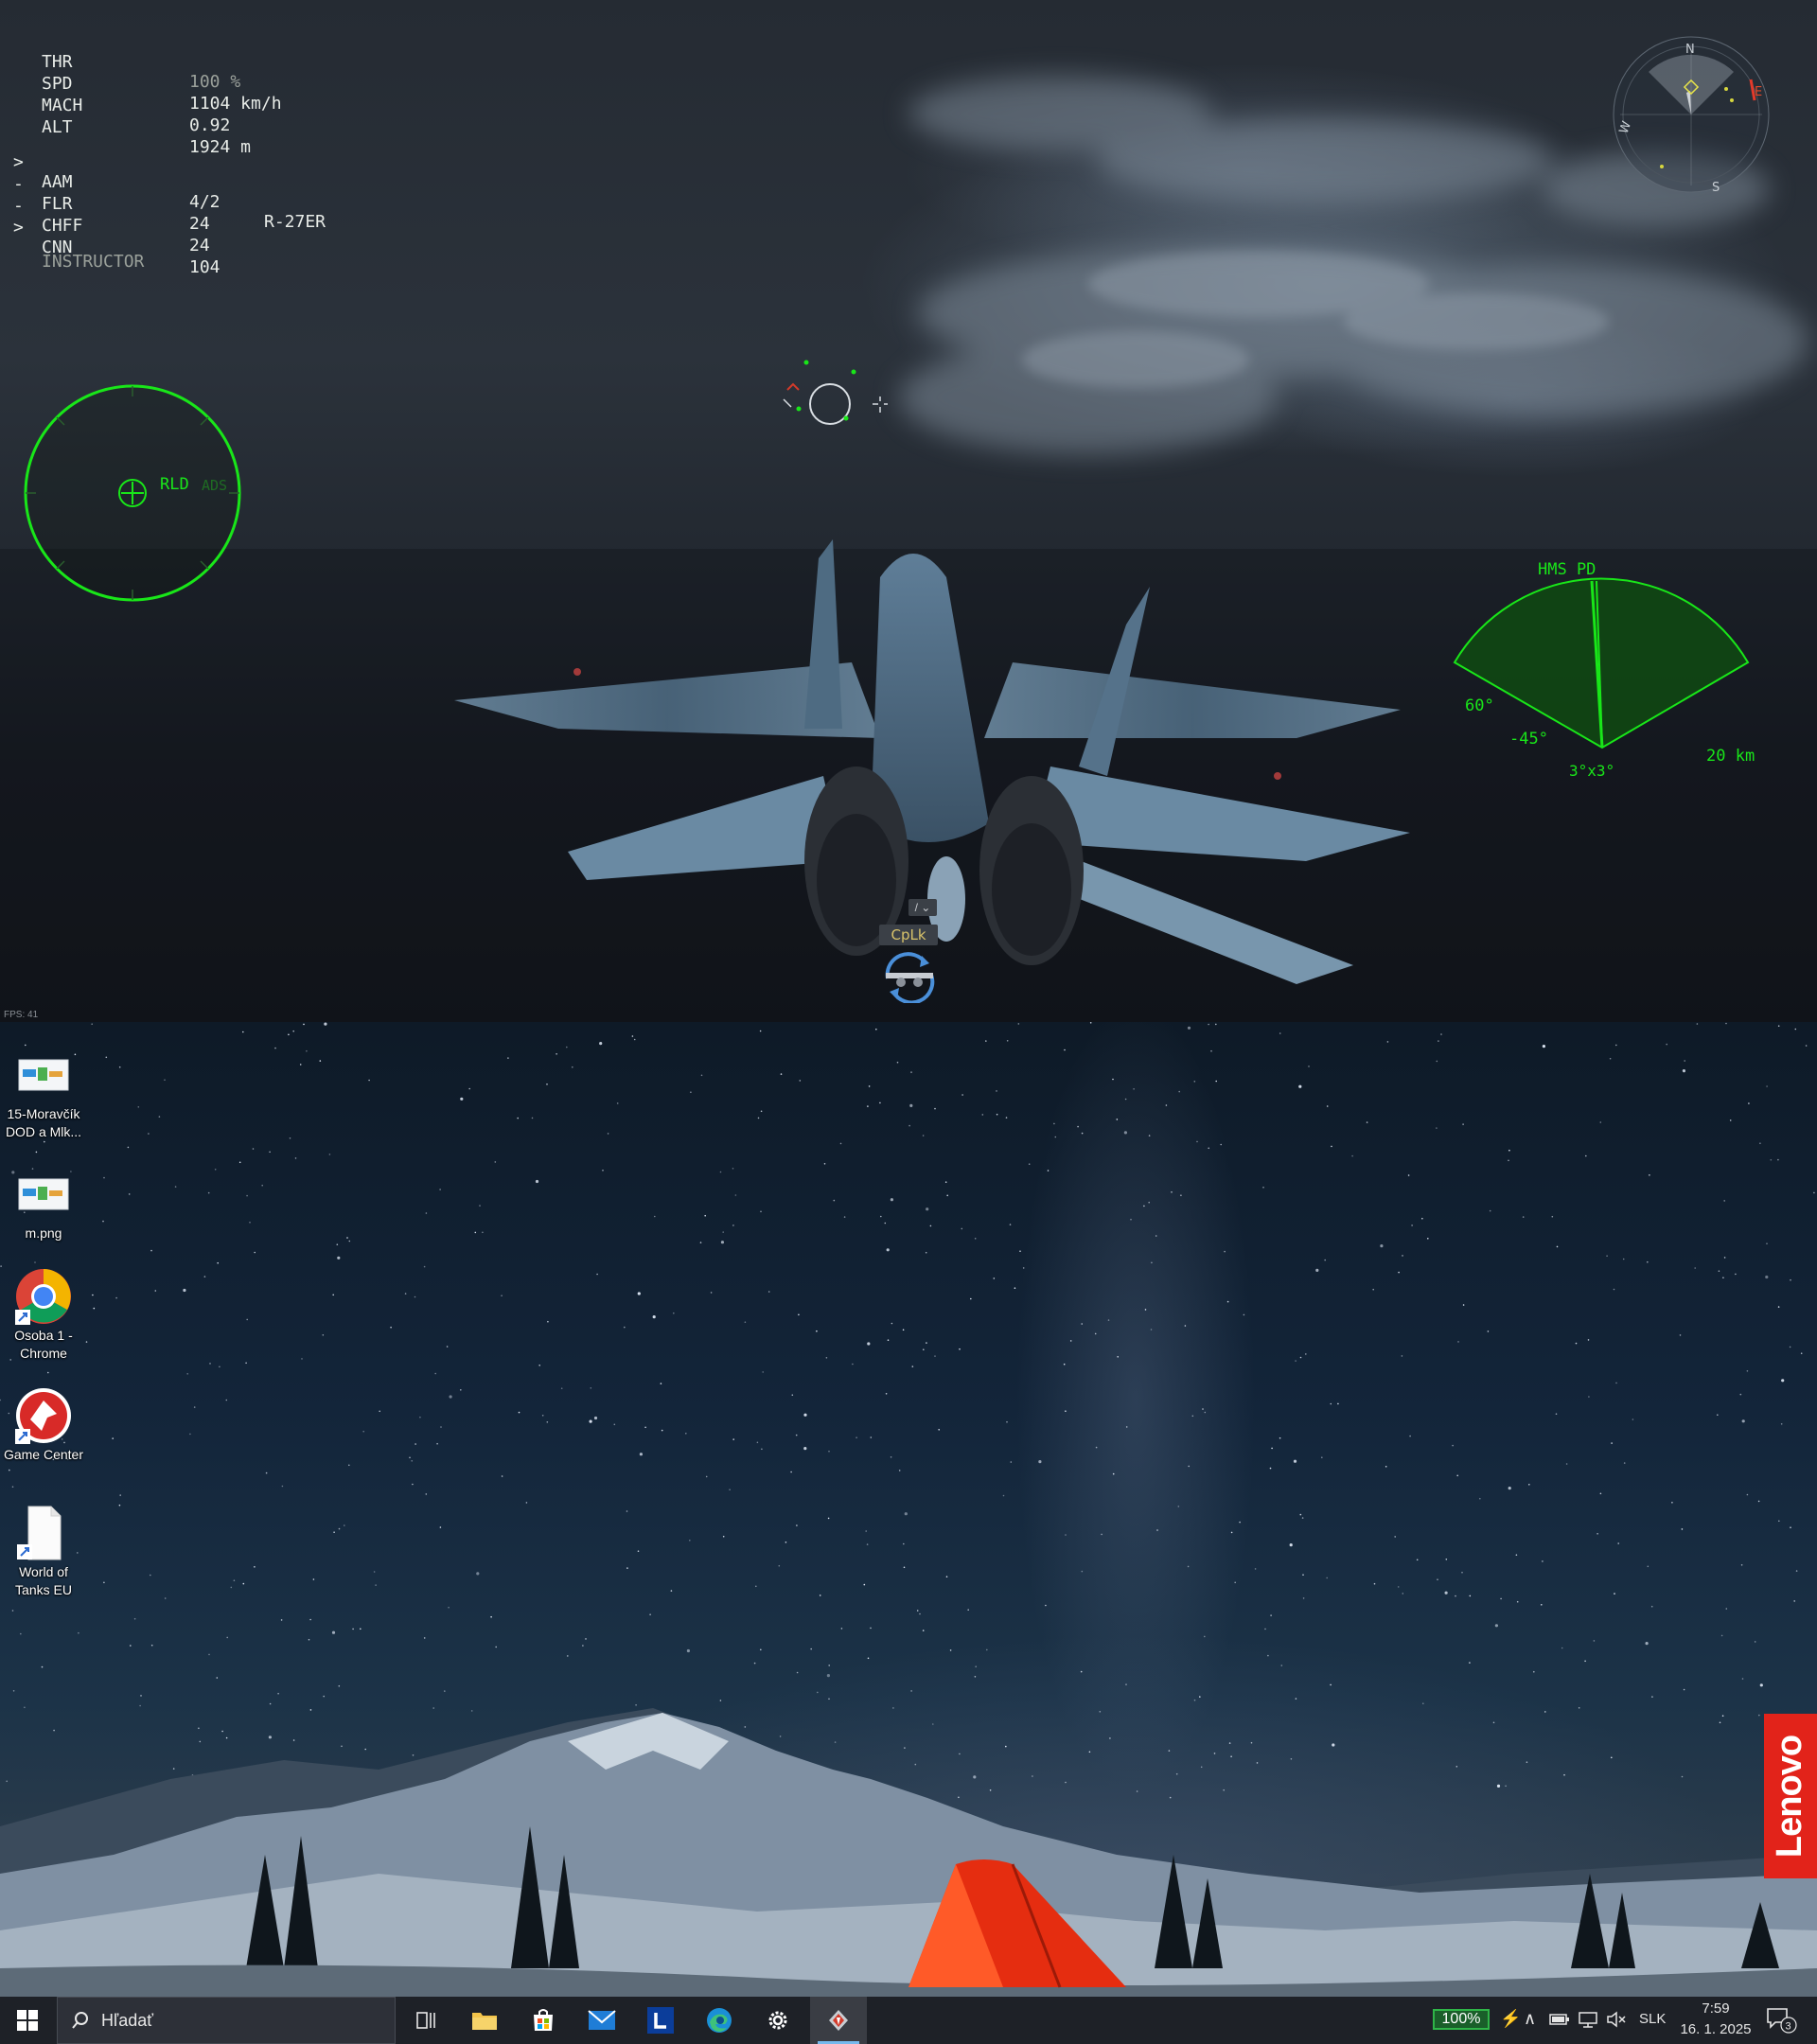 The image size is (1817, 2044). Describe the element at coordinates (1758, 92) in the screenshot. I see `compass-east-label: E` at that location.